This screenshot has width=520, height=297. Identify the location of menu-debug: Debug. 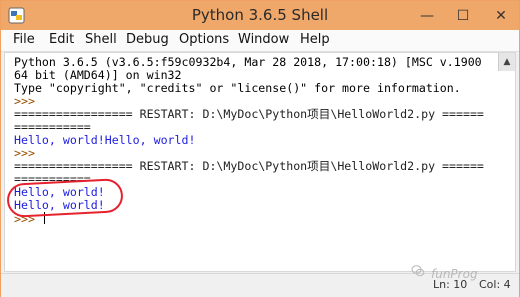
(147, 39).